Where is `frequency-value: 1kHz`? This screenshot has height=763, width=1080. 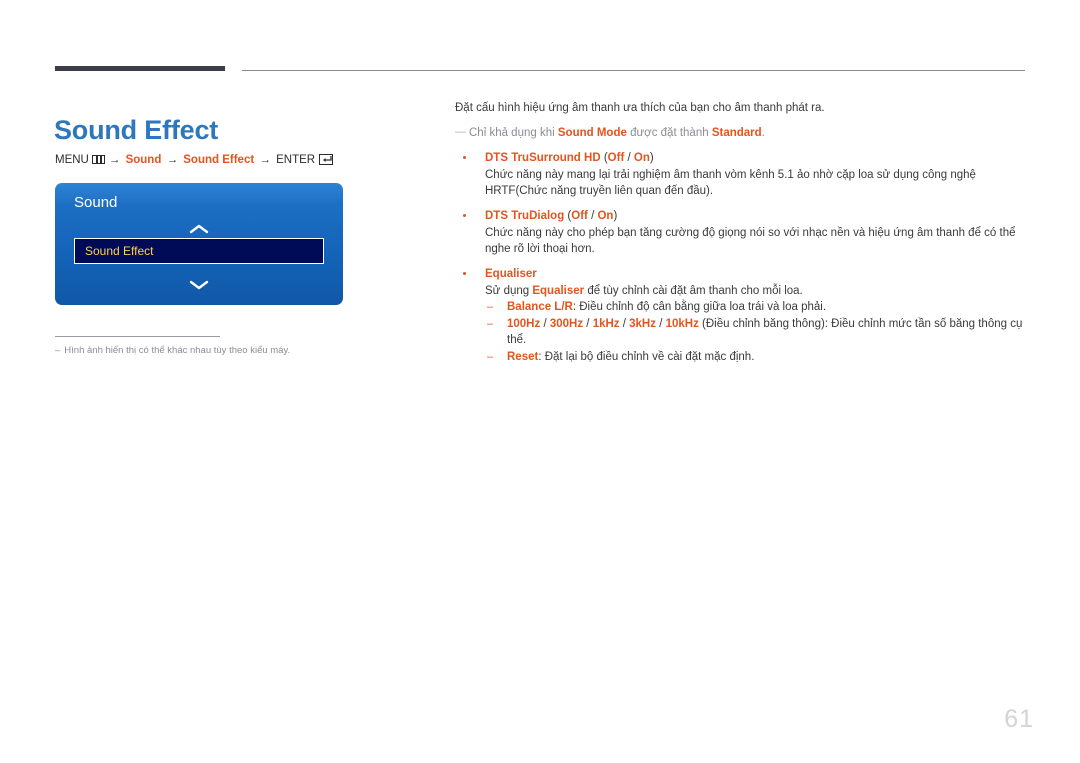 frequency-value: 1kHz is located at coordinates (606, 324).